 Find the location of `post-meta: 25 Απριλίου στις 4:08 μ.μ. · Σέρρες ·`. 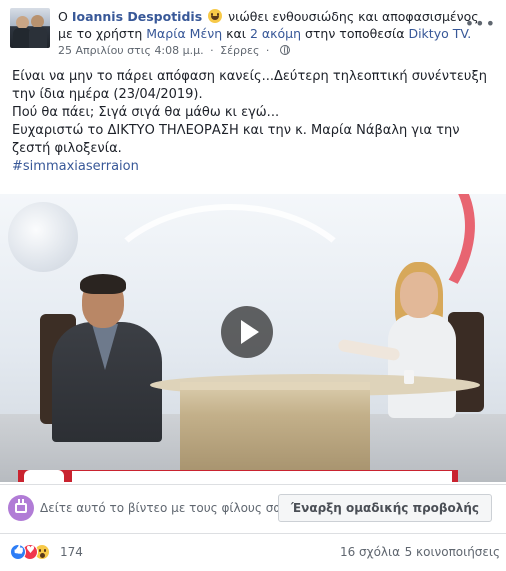

post-meta: 25 Απριλίου στις 4:08 μ.μ. · Σέρρες · is located at coordinates (174, 50).